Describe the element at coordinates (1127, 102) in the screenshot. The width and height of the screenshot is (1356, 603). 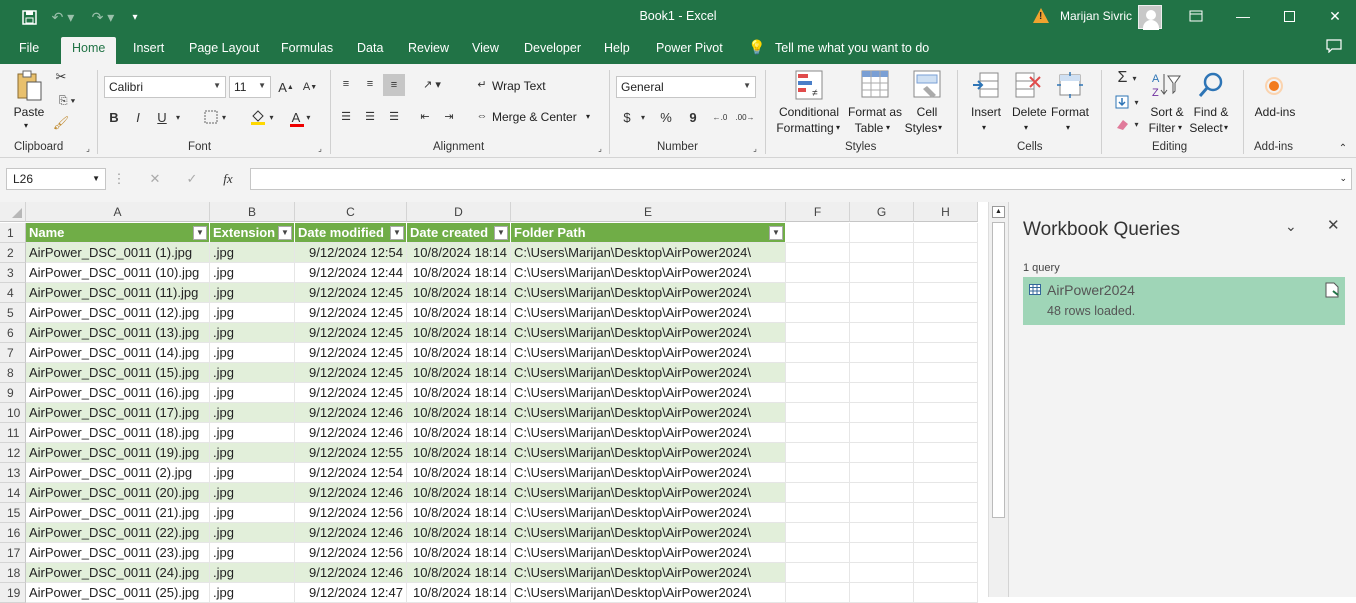
I see `fill-icon: ▾` at that location.